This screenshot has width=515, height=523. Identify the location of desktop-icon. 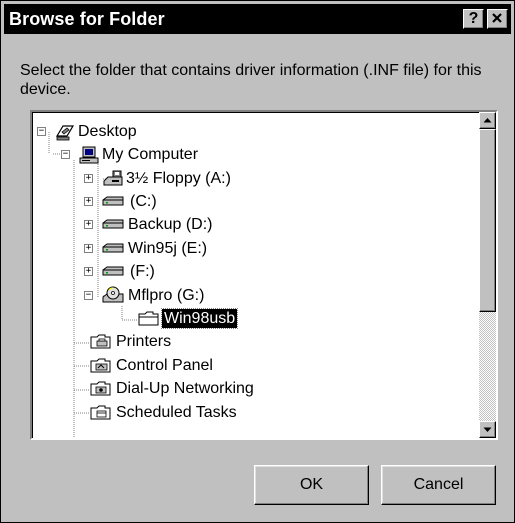
(65, 133).